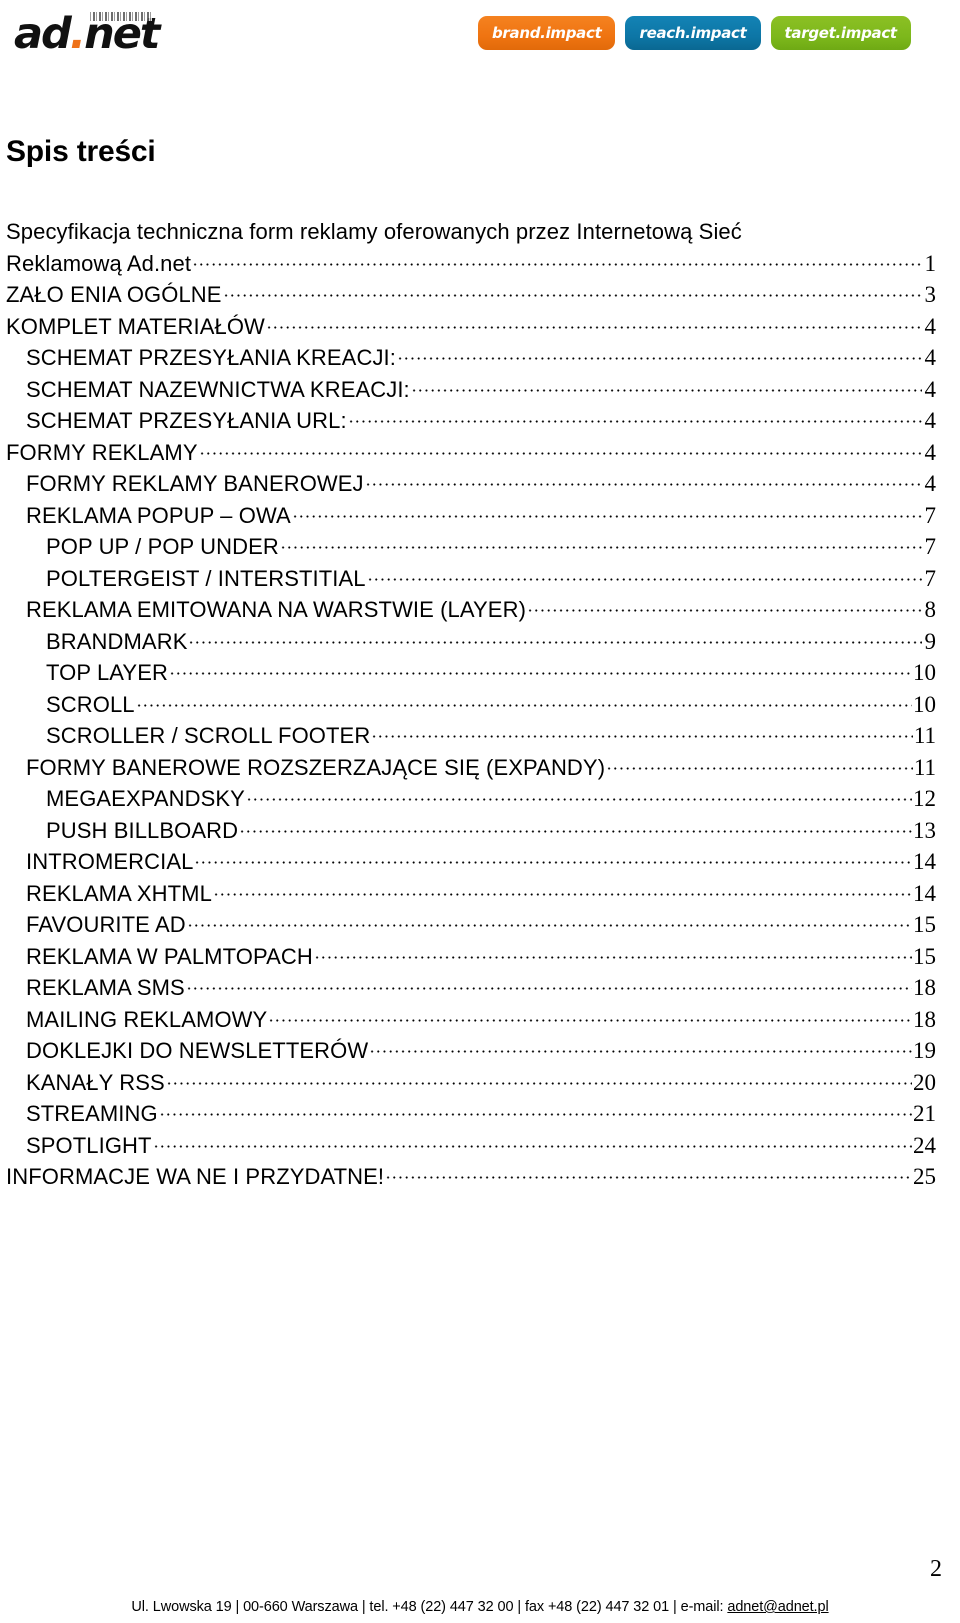  I want to click on toc-entry: DOKLEJKI DO NEWSLETTERÓW 19, so click(471, 1051).